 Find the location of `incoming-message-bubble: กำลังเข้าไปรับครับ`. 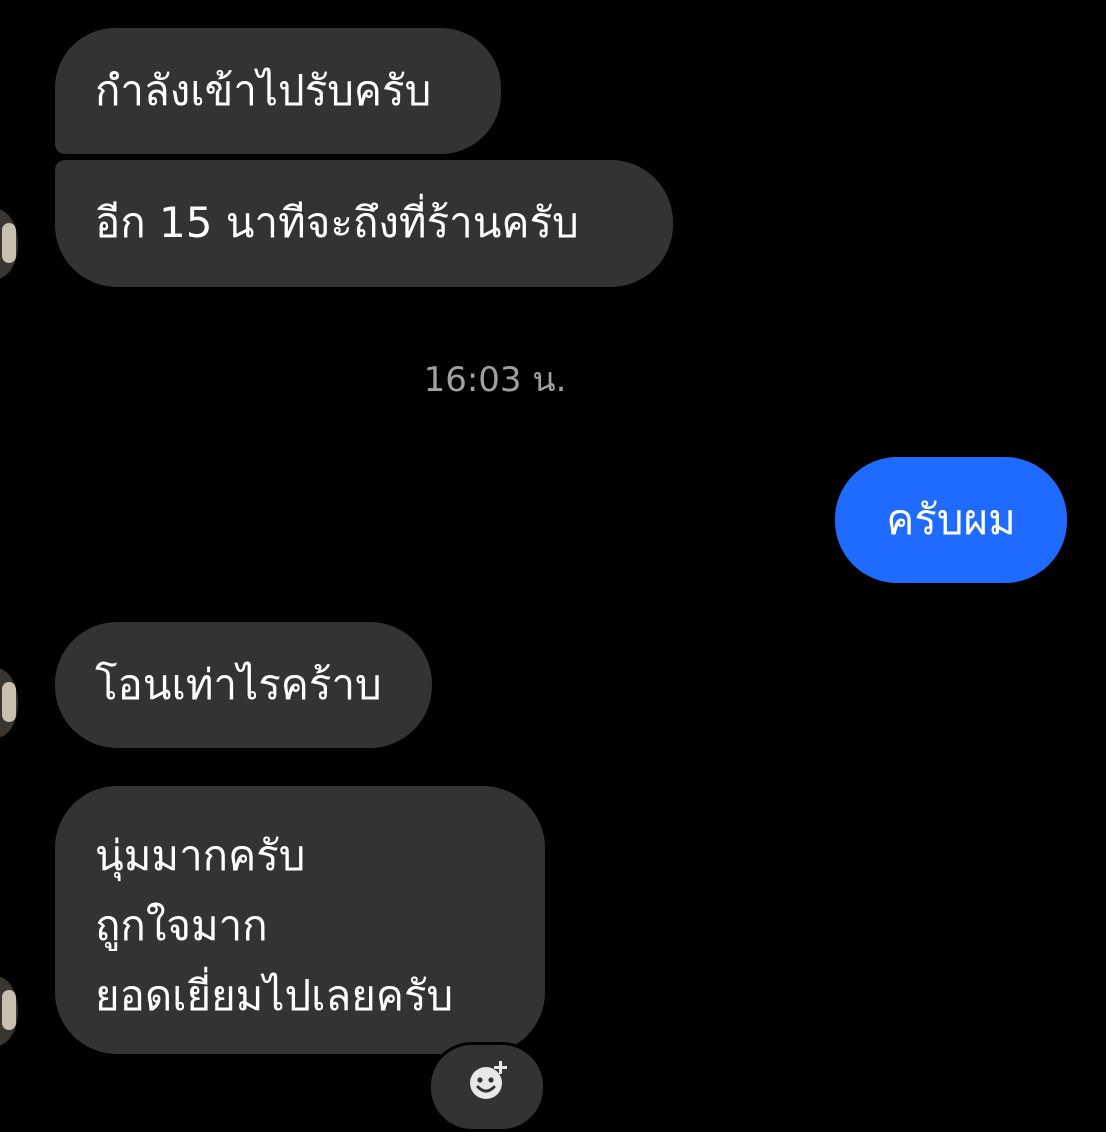

incoming-message-bubble: กำลังเข้าไปรับครับ is located at coordinates (278, 91).